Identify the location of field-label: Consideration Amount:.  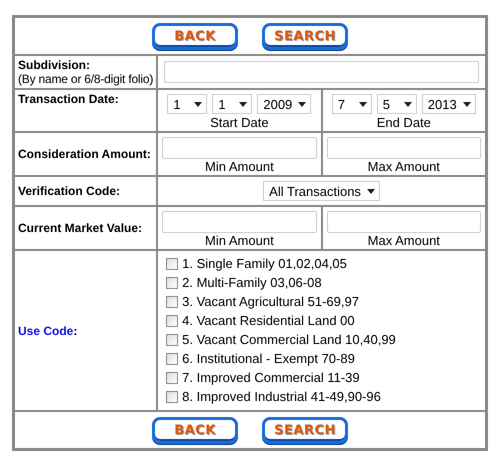
(85, 154).